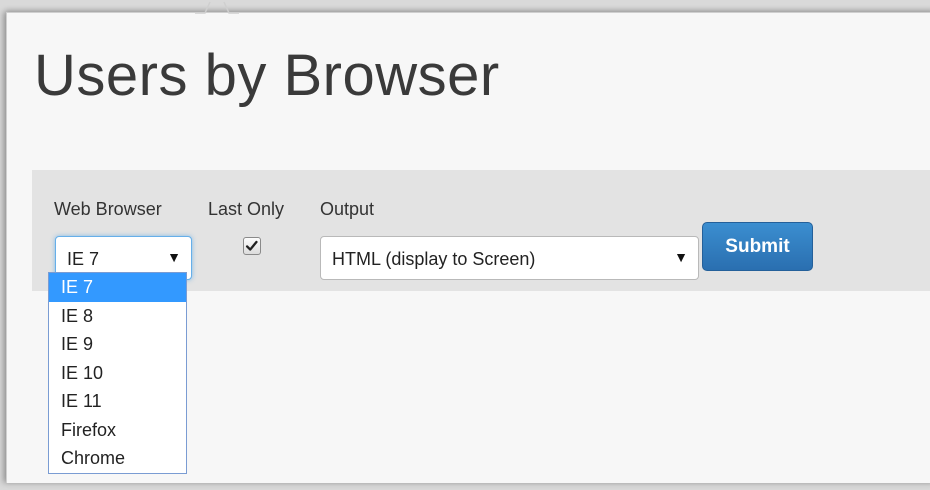 The height and width of the screenshot is (490, 930). Describe the element at coordinates (117, 430) in the screenshot. I see `dropdown-option-firefox: Firefox` at that location.